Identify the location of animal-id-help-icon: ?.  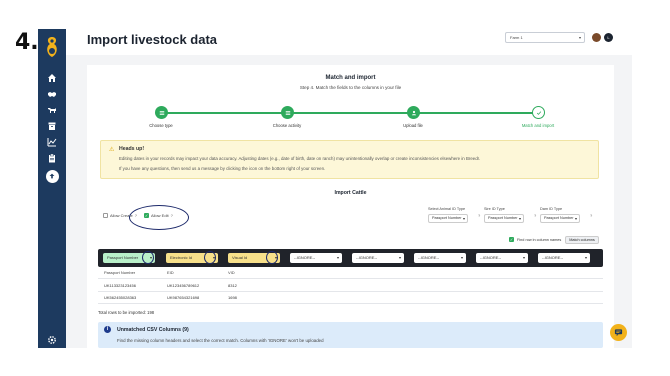
(479, 215).